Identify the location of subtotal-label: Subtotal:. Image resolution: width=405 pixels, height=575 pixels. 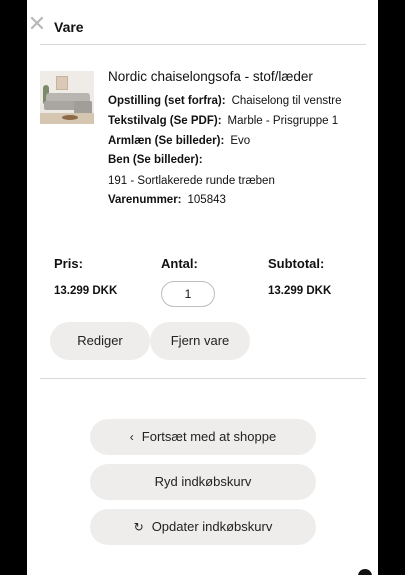
(296, 263).